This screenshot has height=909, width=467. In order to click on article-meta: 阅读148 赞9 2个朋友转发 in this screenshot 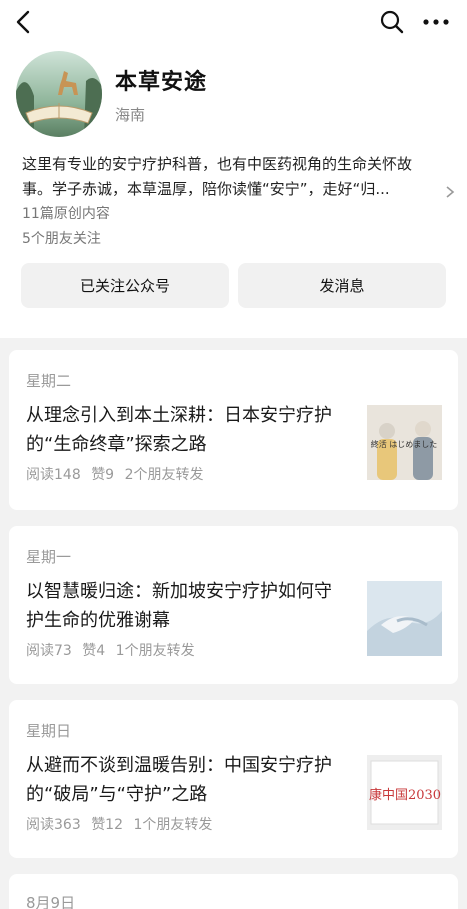, I will do `click(117, 474)`.